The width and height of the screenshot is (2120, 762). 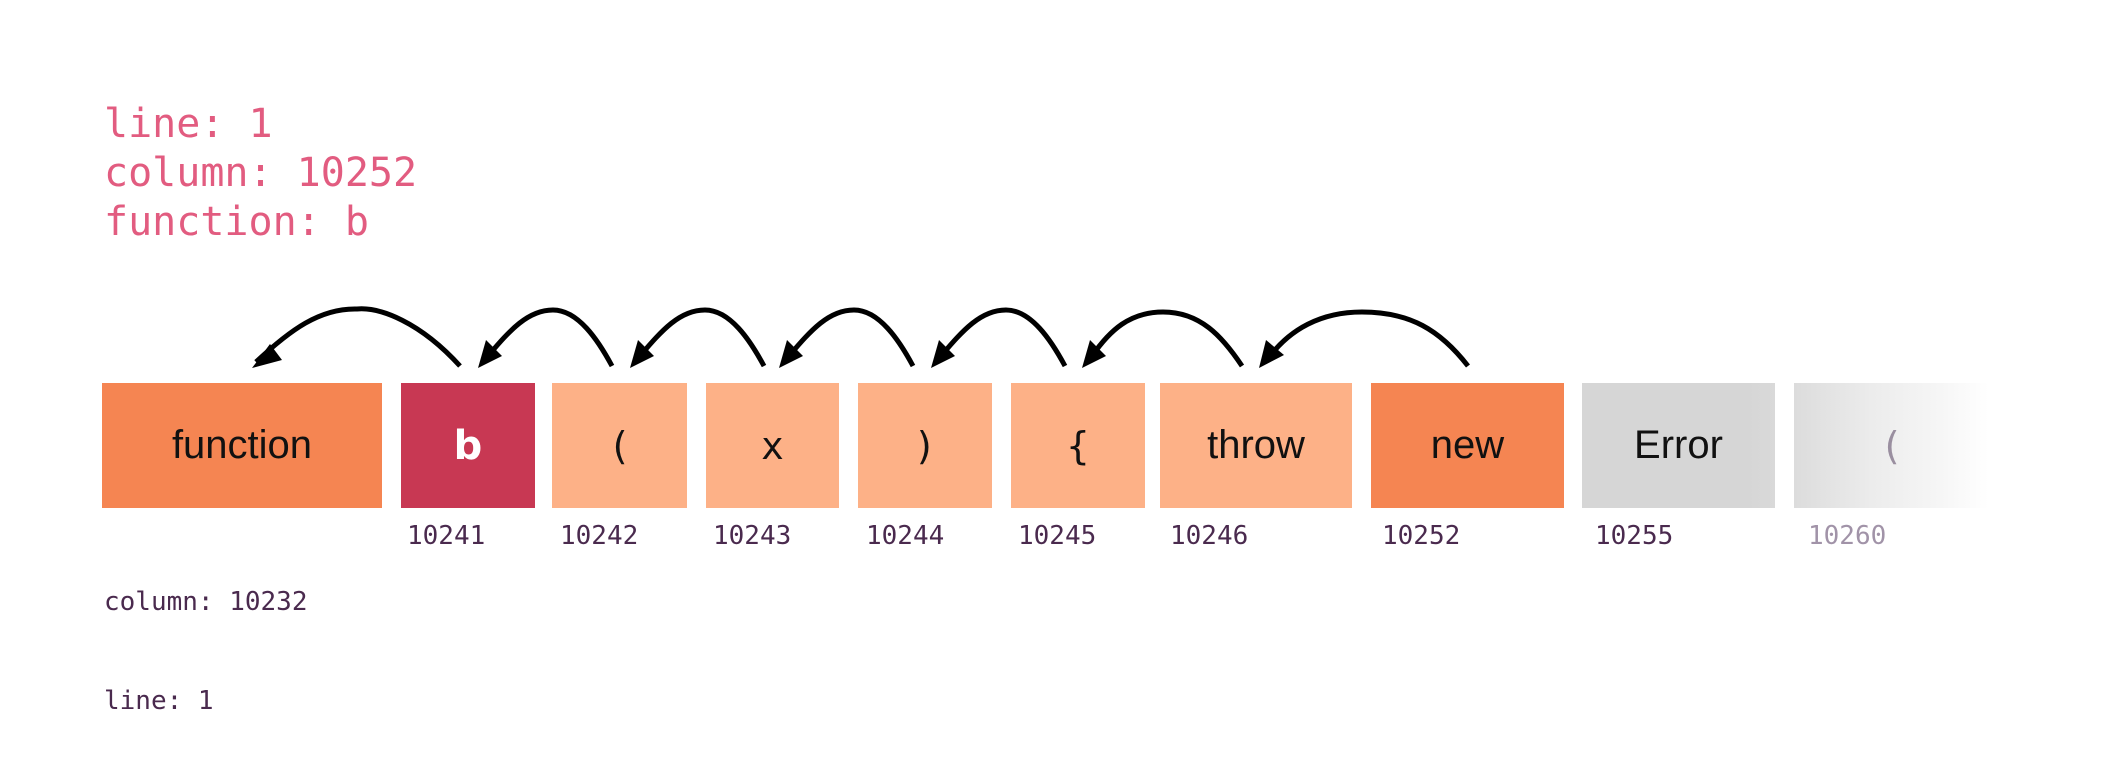 I want to click on token-text: ), so click(x=925, y=445).